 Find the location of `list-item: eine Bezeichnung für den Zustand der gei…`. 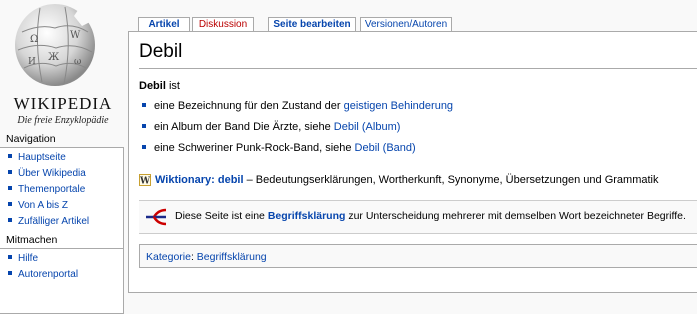

list-item: eine Bezeichnung für den Zustand der gei… is located at coordinates (296, 106).